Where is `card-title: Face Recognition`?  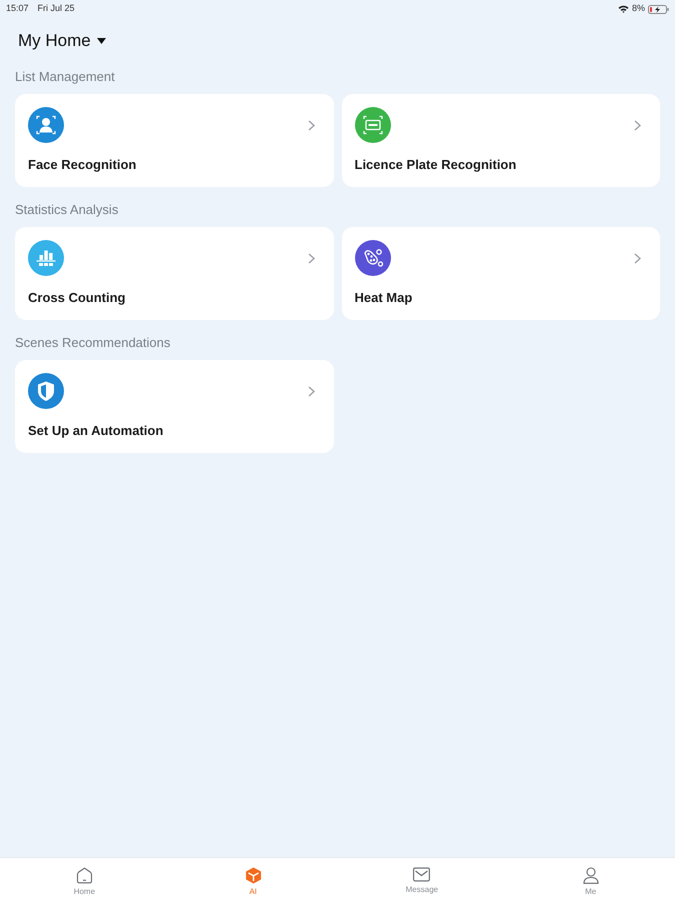 card-title: Face Recognition is located at coordinates (83, 165).